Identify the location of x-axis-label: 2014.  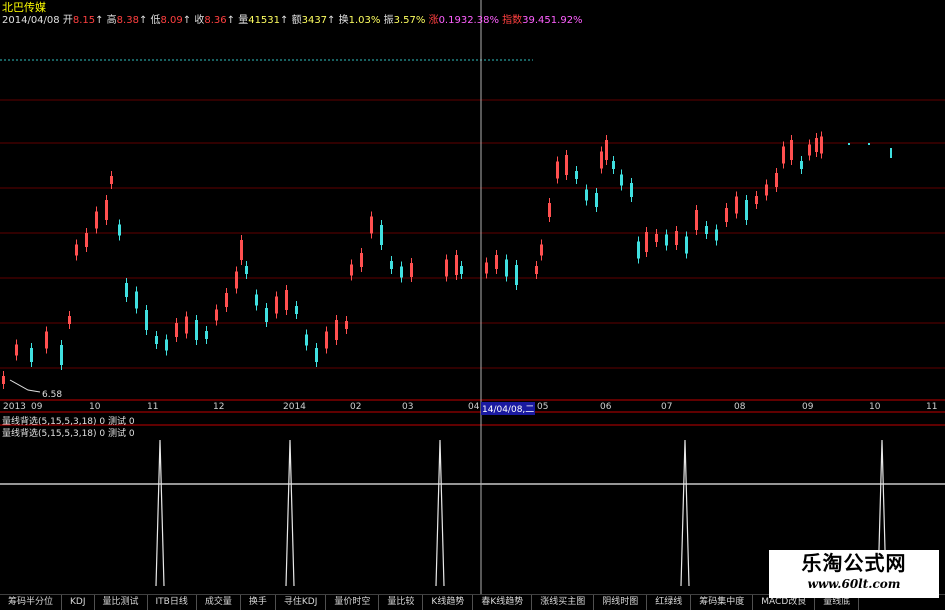
(294, 407).